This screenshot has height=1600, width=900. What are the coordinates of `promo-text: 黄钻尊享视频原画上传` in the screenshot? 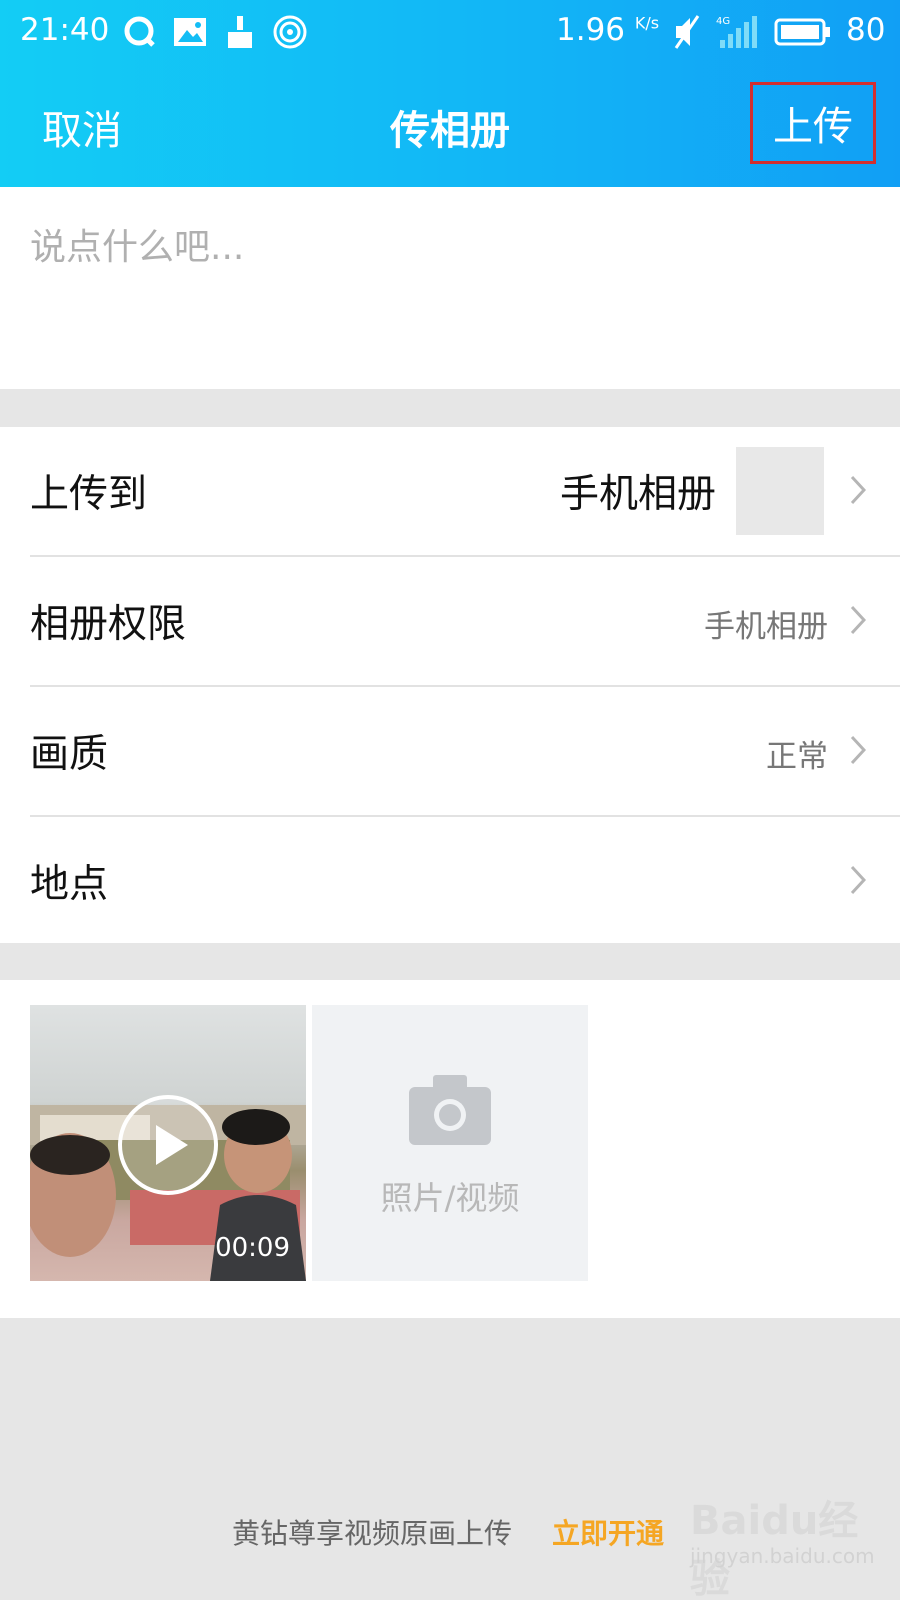 It's located at (372, 1533).